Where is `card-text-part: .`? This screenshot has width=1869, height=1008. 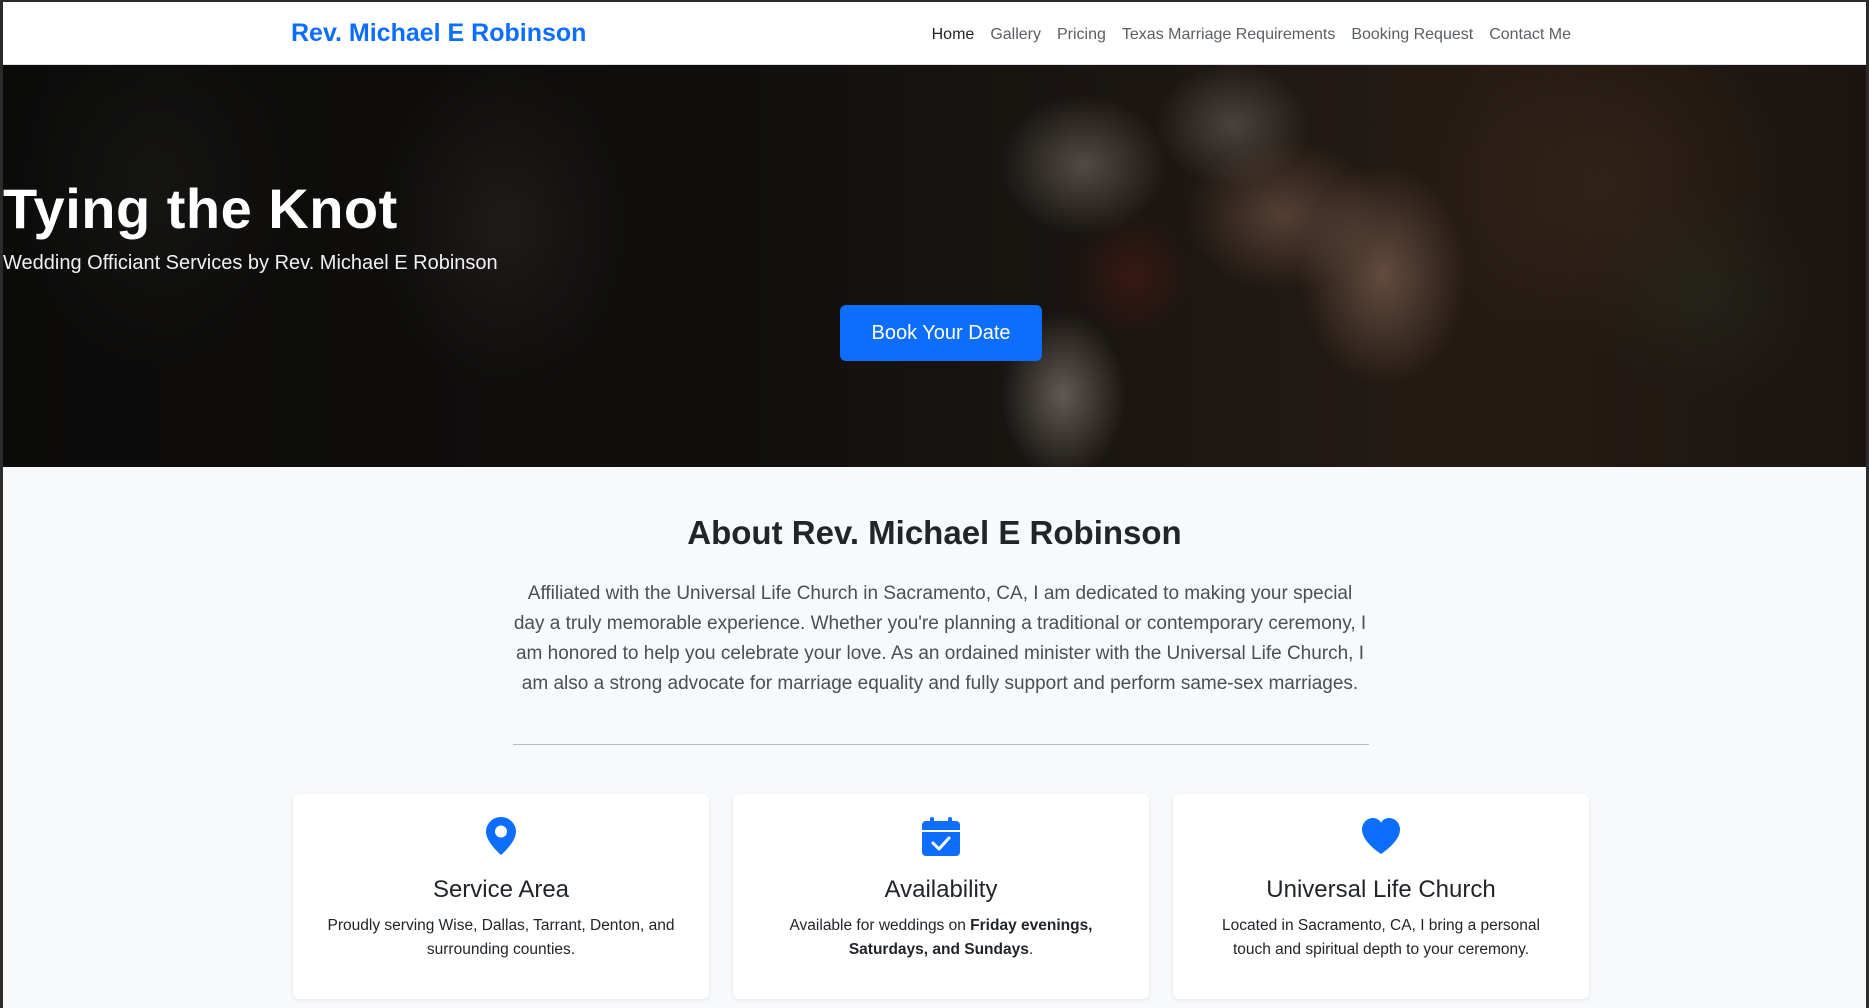
card-text-part: . is located at coordinates (1031, 949).